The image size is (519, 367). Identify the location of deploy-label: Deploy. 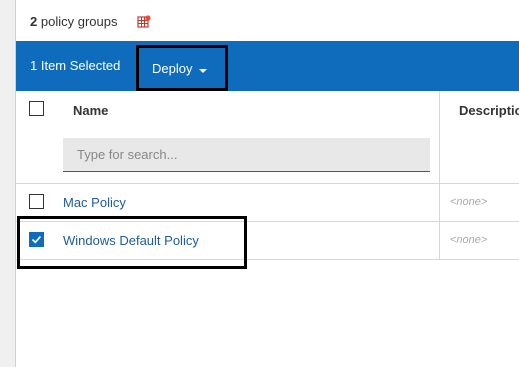
(172, 68).